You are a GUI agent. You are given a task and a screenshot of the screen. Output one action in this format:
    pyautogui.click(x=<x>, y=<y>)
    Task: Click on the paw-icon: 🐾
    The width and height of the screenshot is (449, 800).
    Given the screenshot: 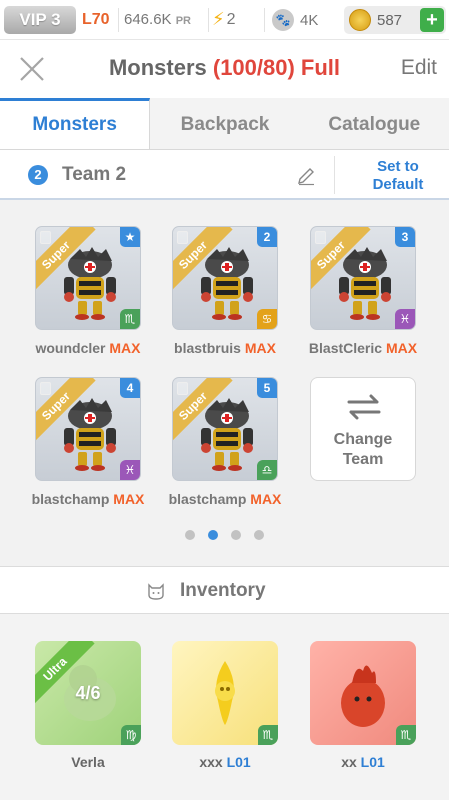 What is the action you would take?
    pyautogui.click(x=283, y=20)
    